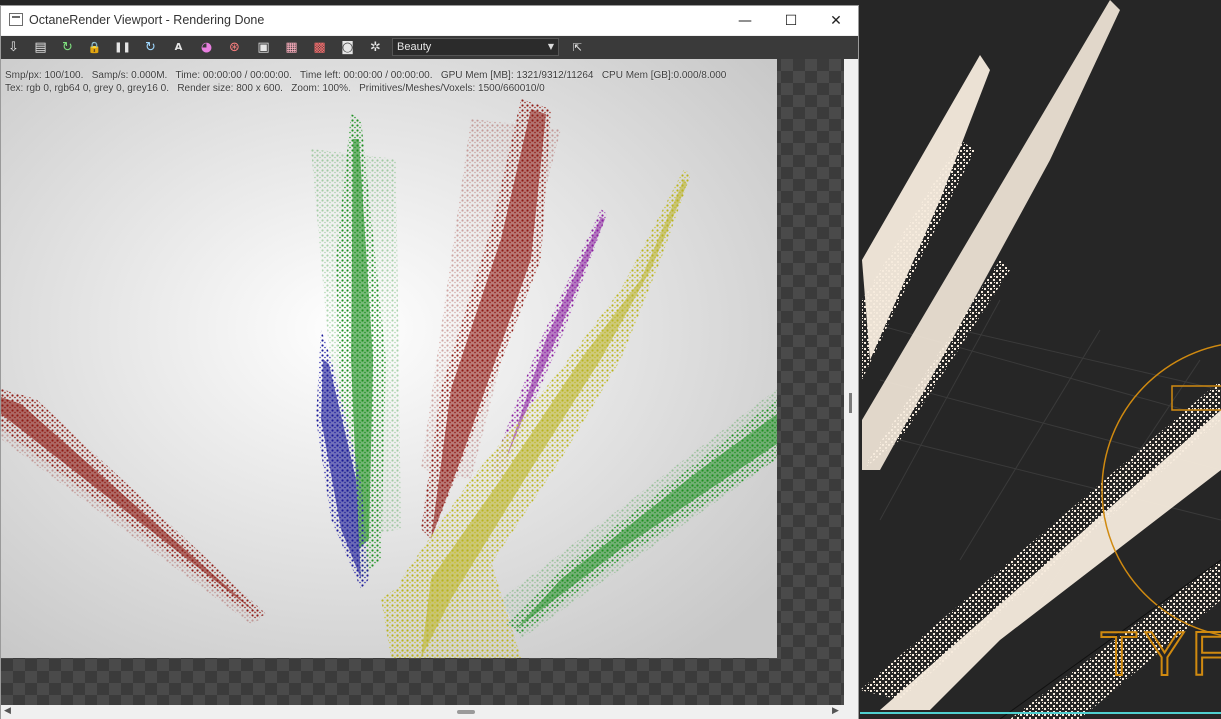 This screenshot has height=719, width=1221. I want to click on close-button: ✕, so click(836, 20).